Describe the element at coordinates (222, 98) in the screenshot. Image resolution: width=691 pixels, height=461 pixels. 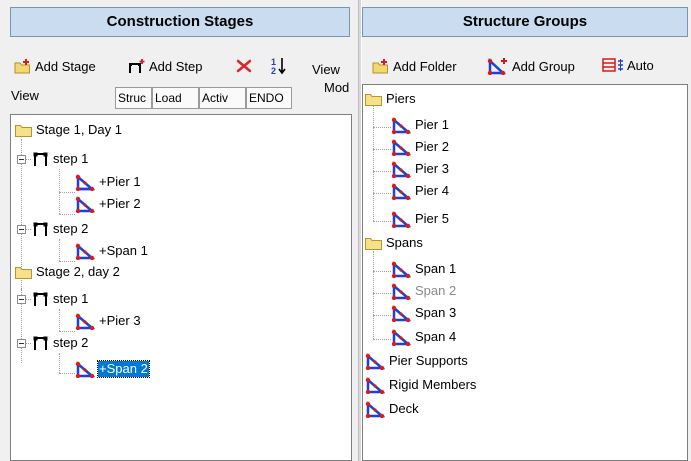
I see `view-tab-activ: Activ` at that location.